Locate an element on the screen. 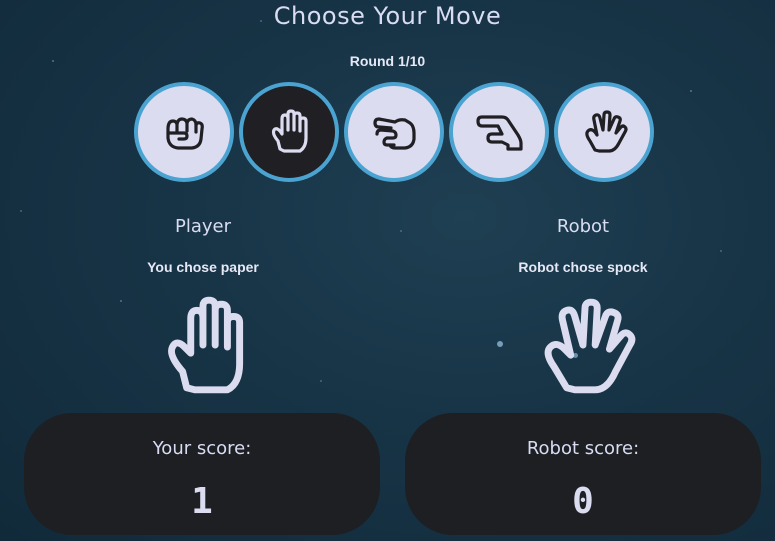  page-title: Choose Your Move is located at coordinates (387, 16).